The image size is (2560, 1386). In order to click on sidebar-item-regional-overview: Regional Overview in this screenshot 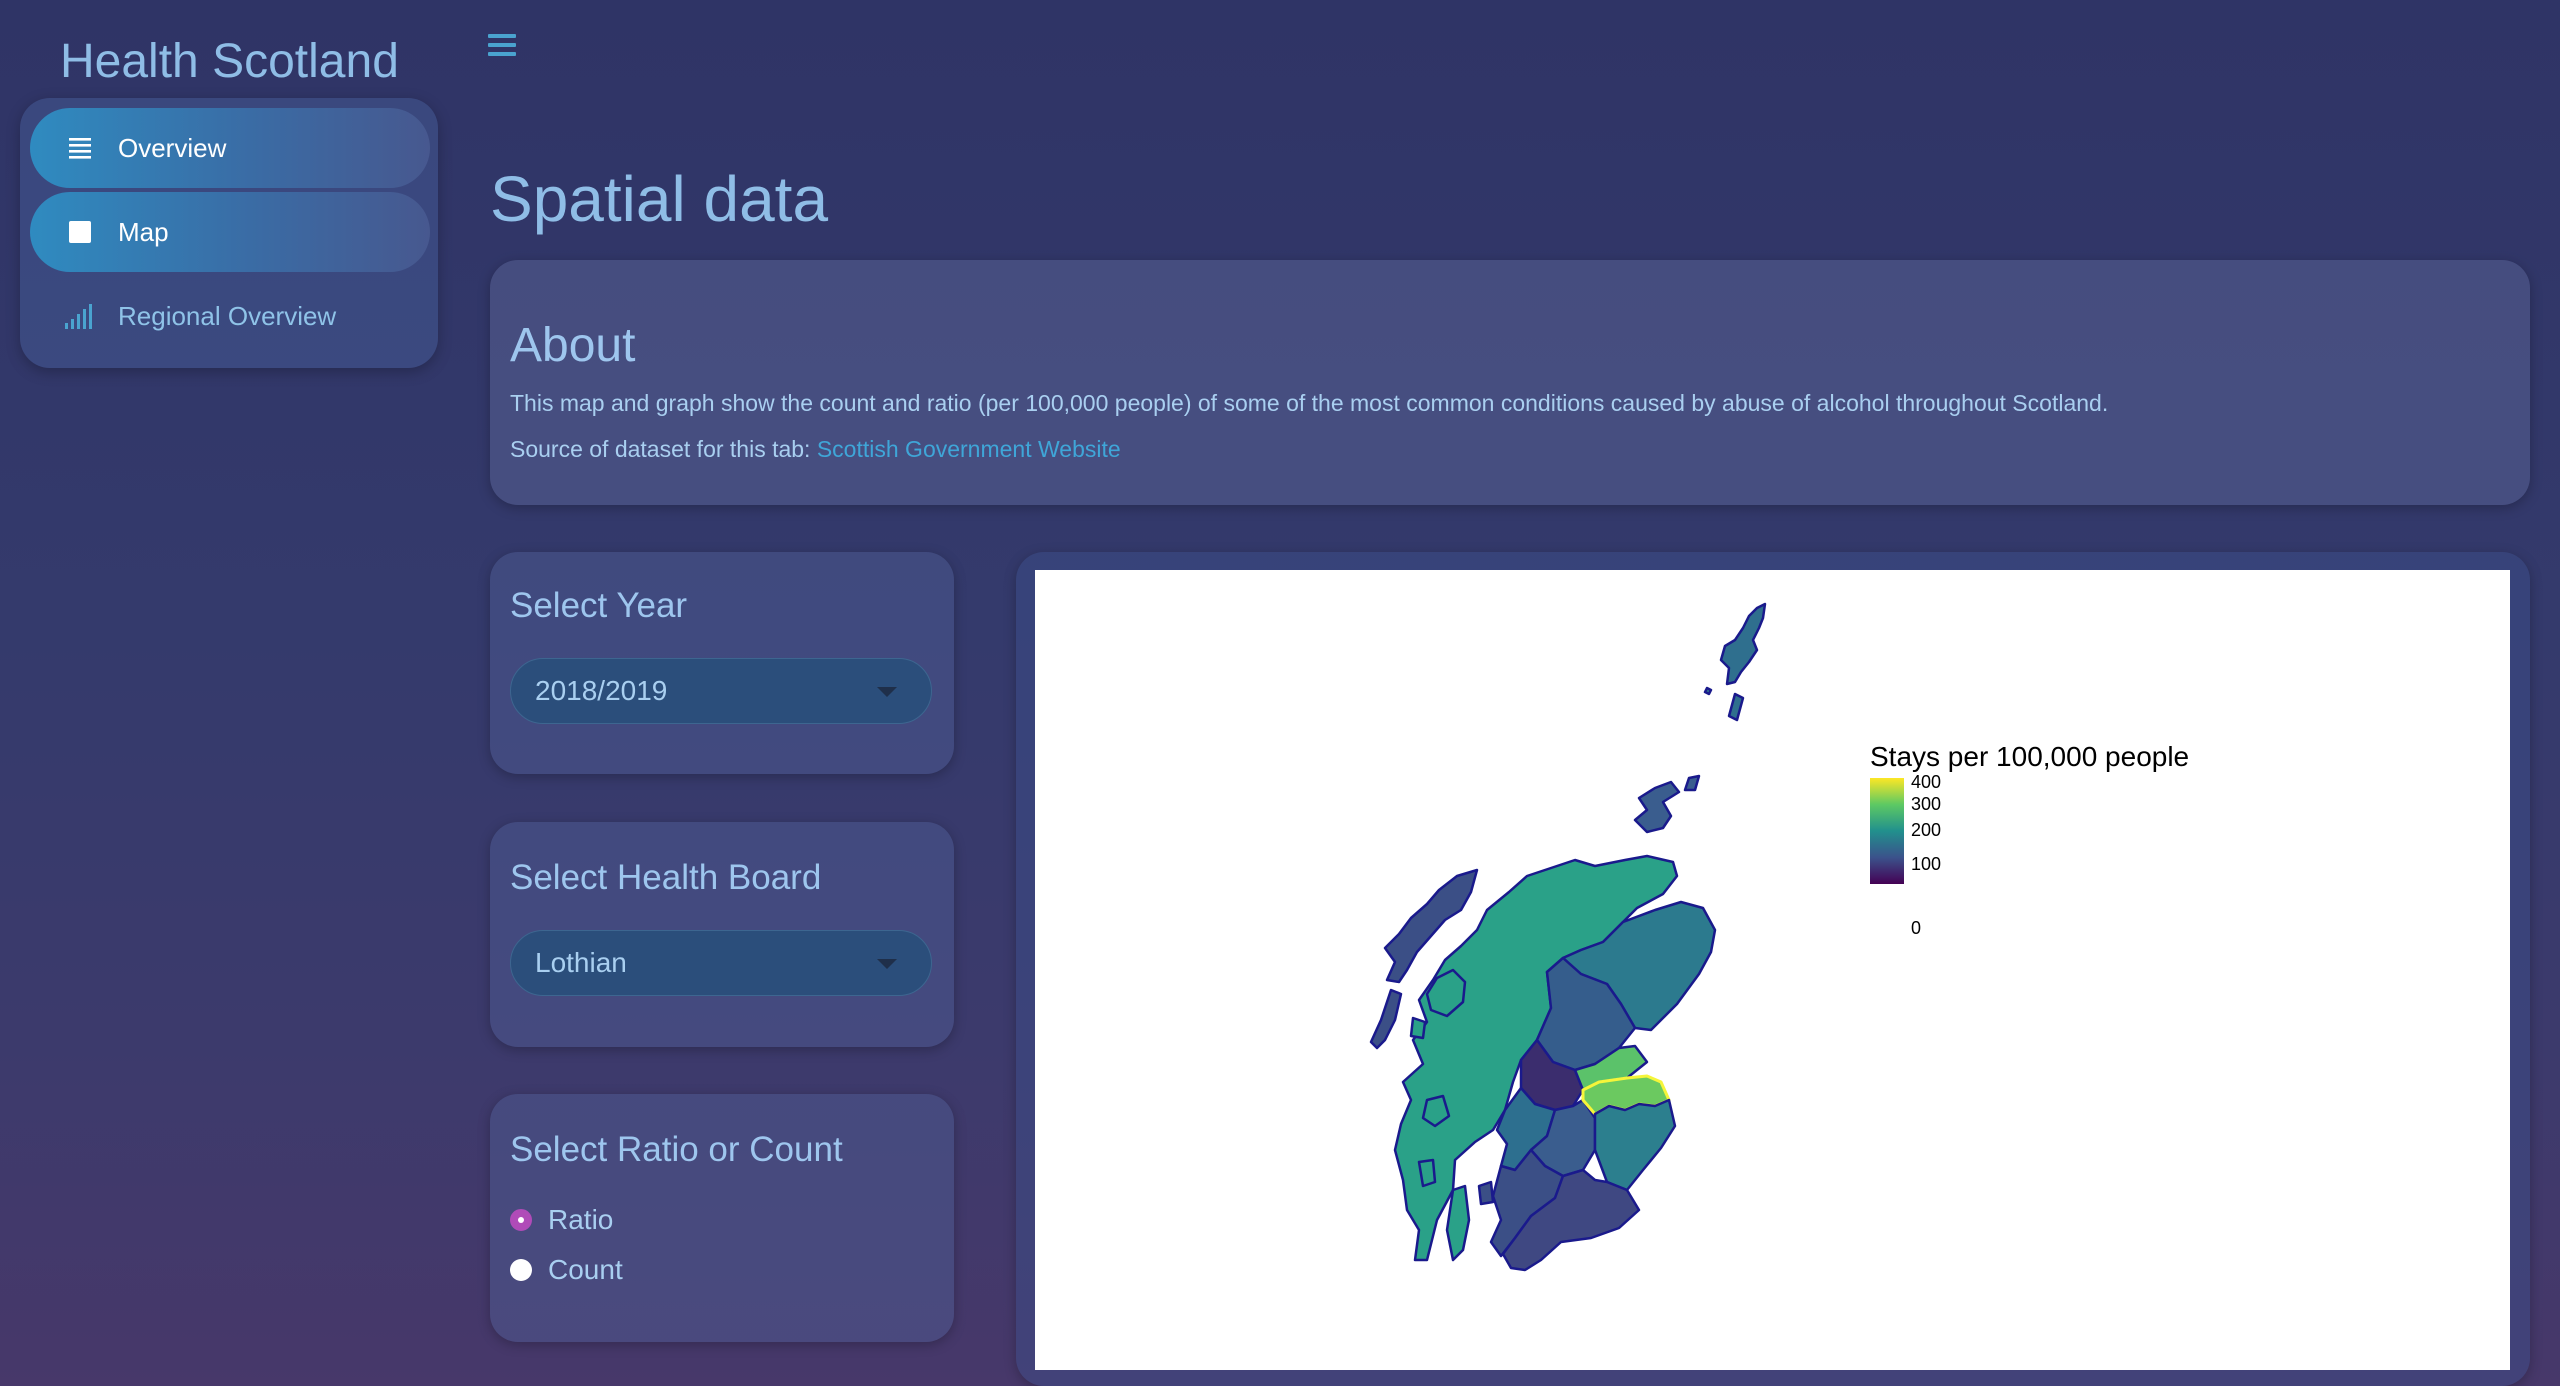, I will do `click(230, 316)`.